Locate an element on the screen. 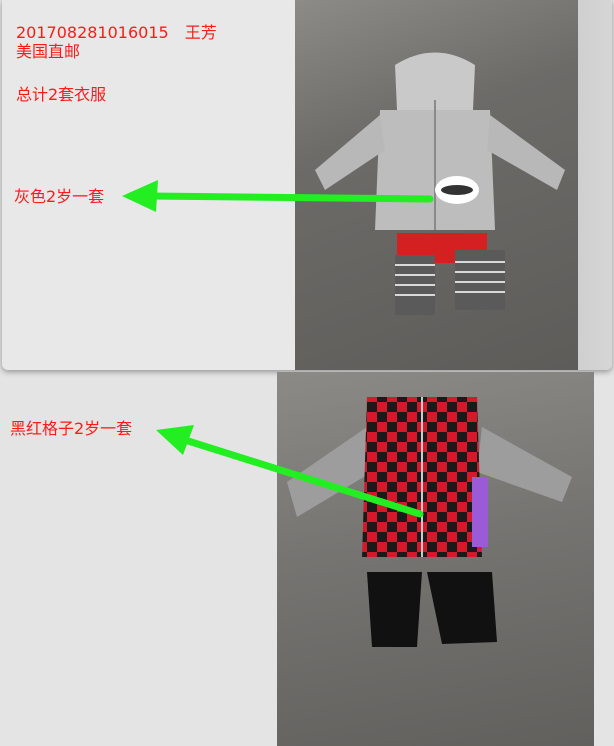 Image resolution: width=614 pixels, height=746 pixels. pants-right-leg is located at coordinates (462, 608).